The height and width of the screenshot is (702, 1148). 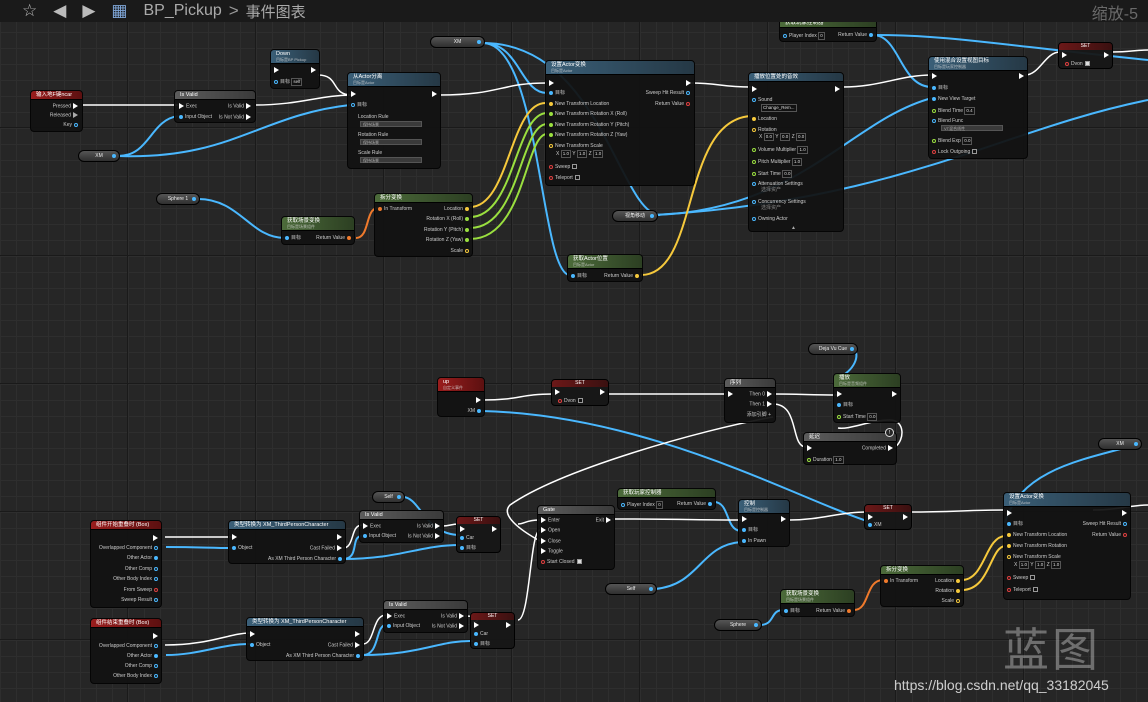 I want to click on node-title: 输入地F键ncar, so click(x=56, y=95).